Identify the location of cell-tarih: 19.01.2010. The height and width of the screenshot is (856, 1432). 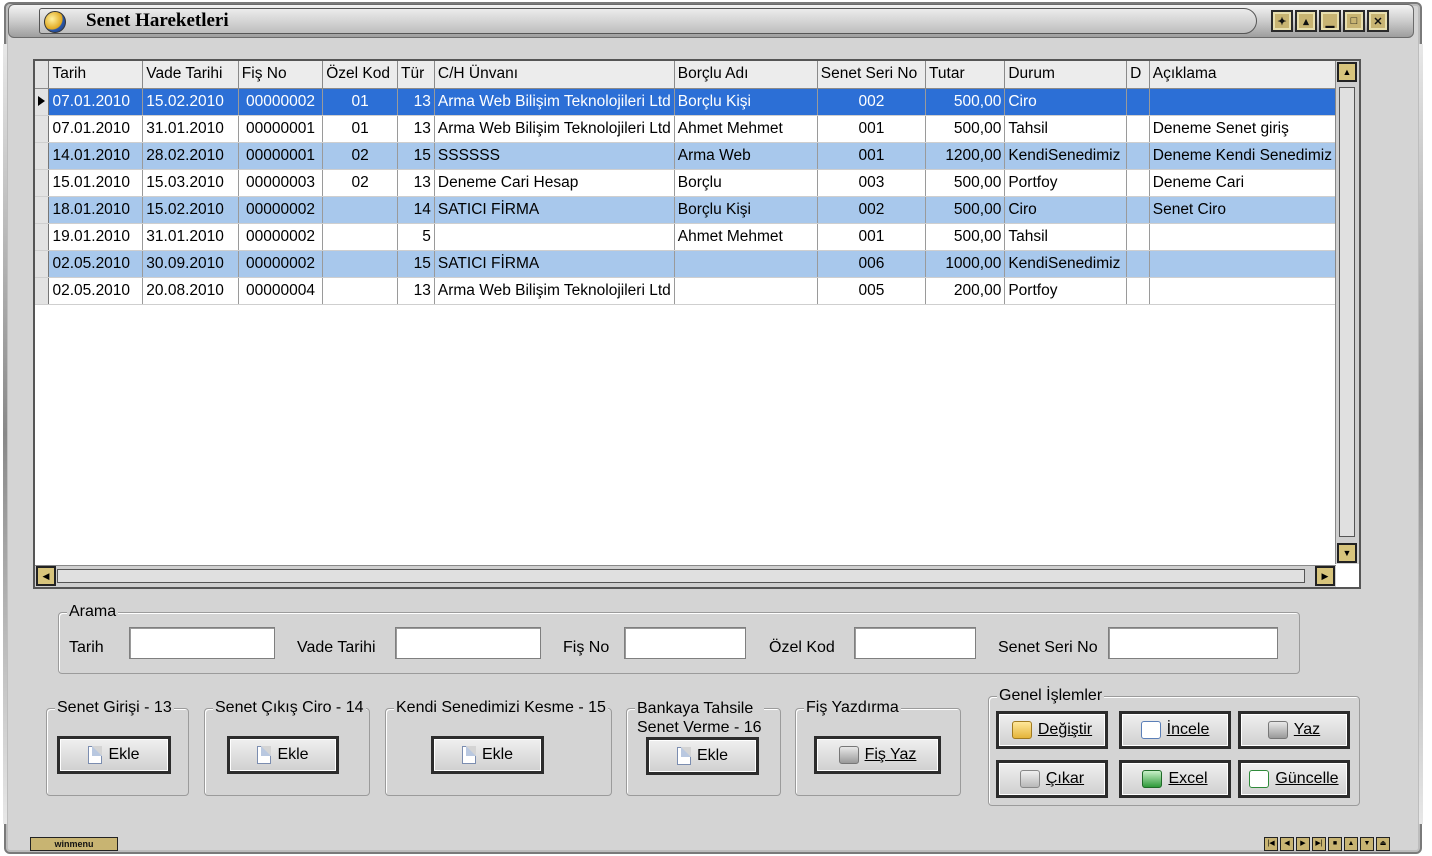
(96, 237).